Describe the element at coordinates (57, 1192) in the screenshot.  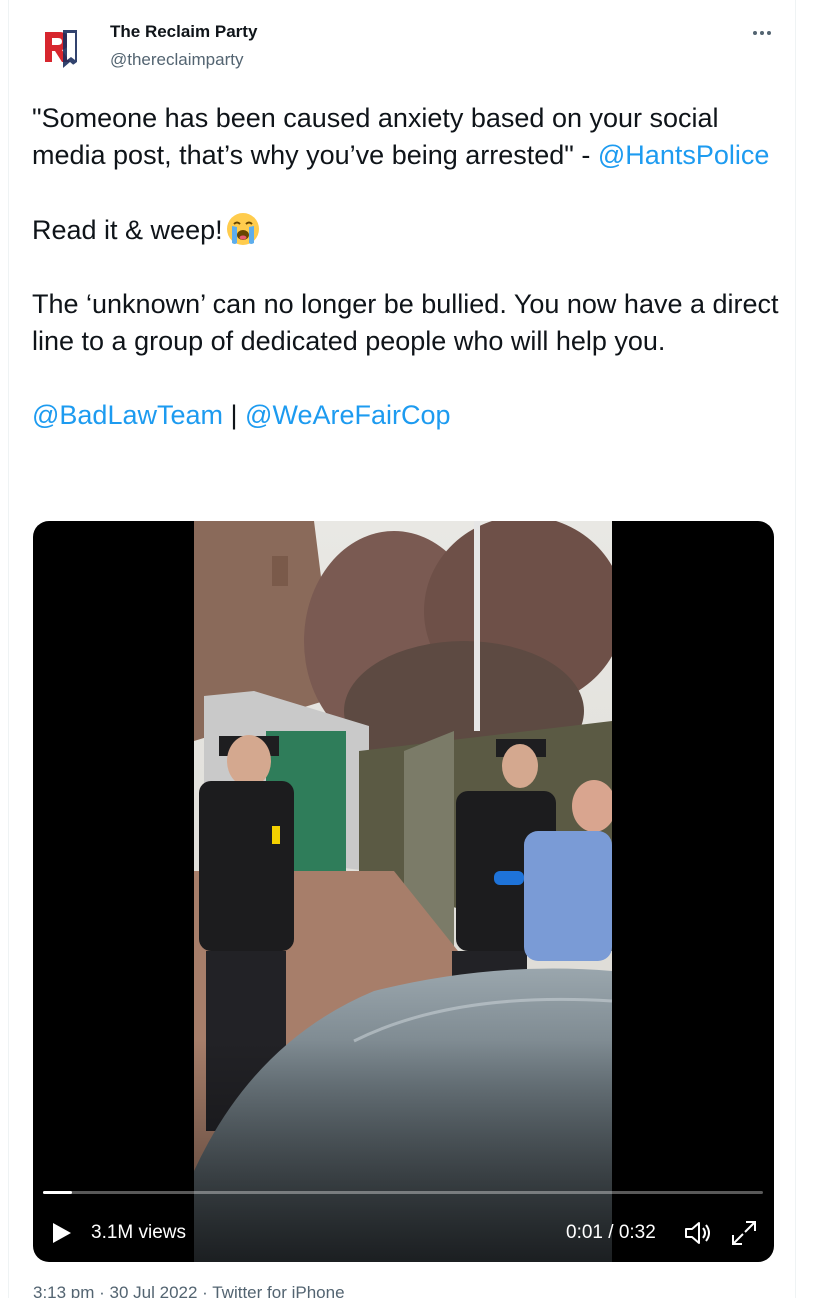
I see `video-progress-fill` at that location.